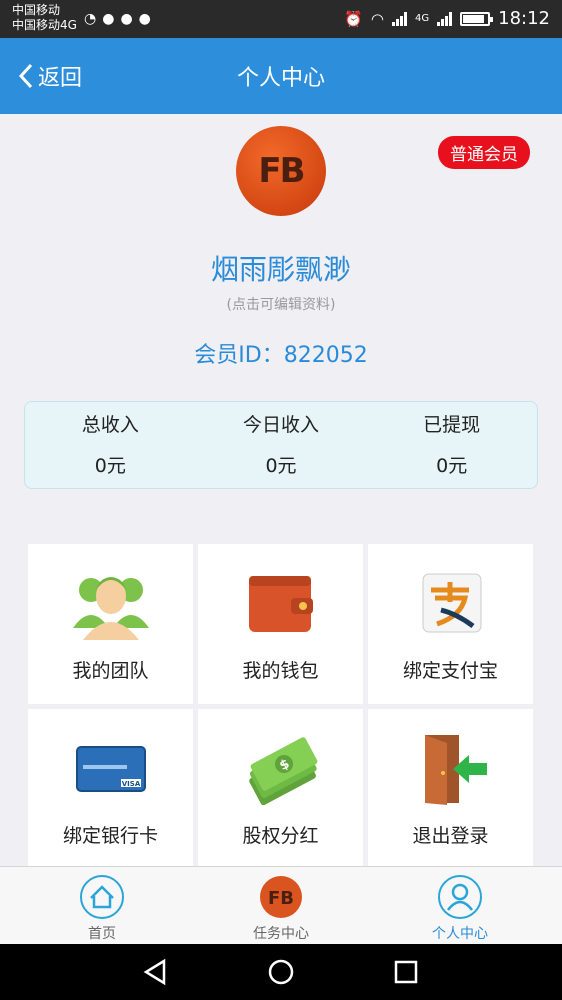  Describe the element at coordinates (281, 19) in the screenshot. I see `status-bar: 中国移动 中国移动4G ◔ ● ● ● ⏰ ◠ 4G 18:12` at that location.